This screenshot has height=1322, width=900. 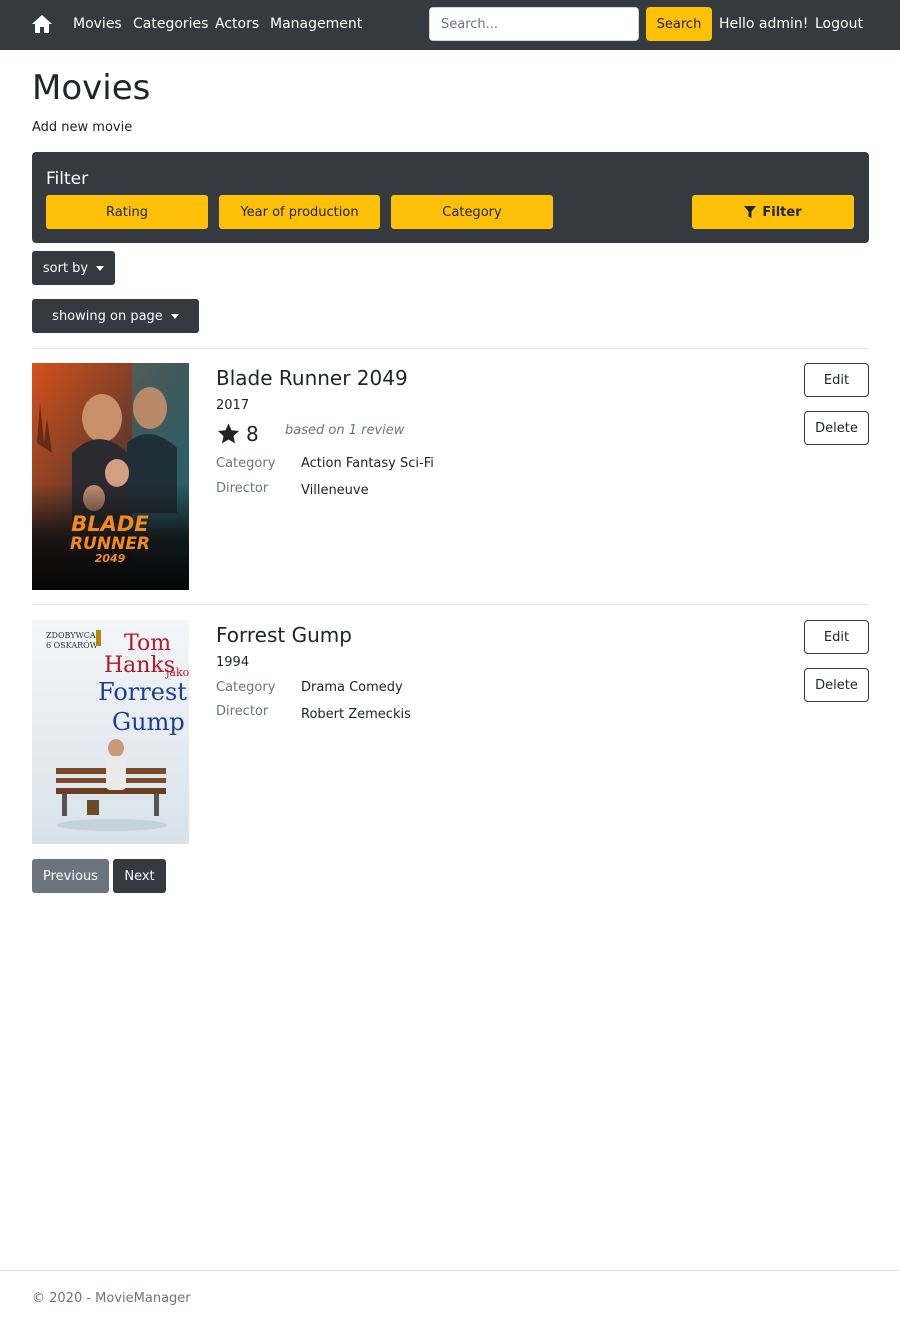 I want to click on nav-actors: Actors, so click(x=237, y=24).